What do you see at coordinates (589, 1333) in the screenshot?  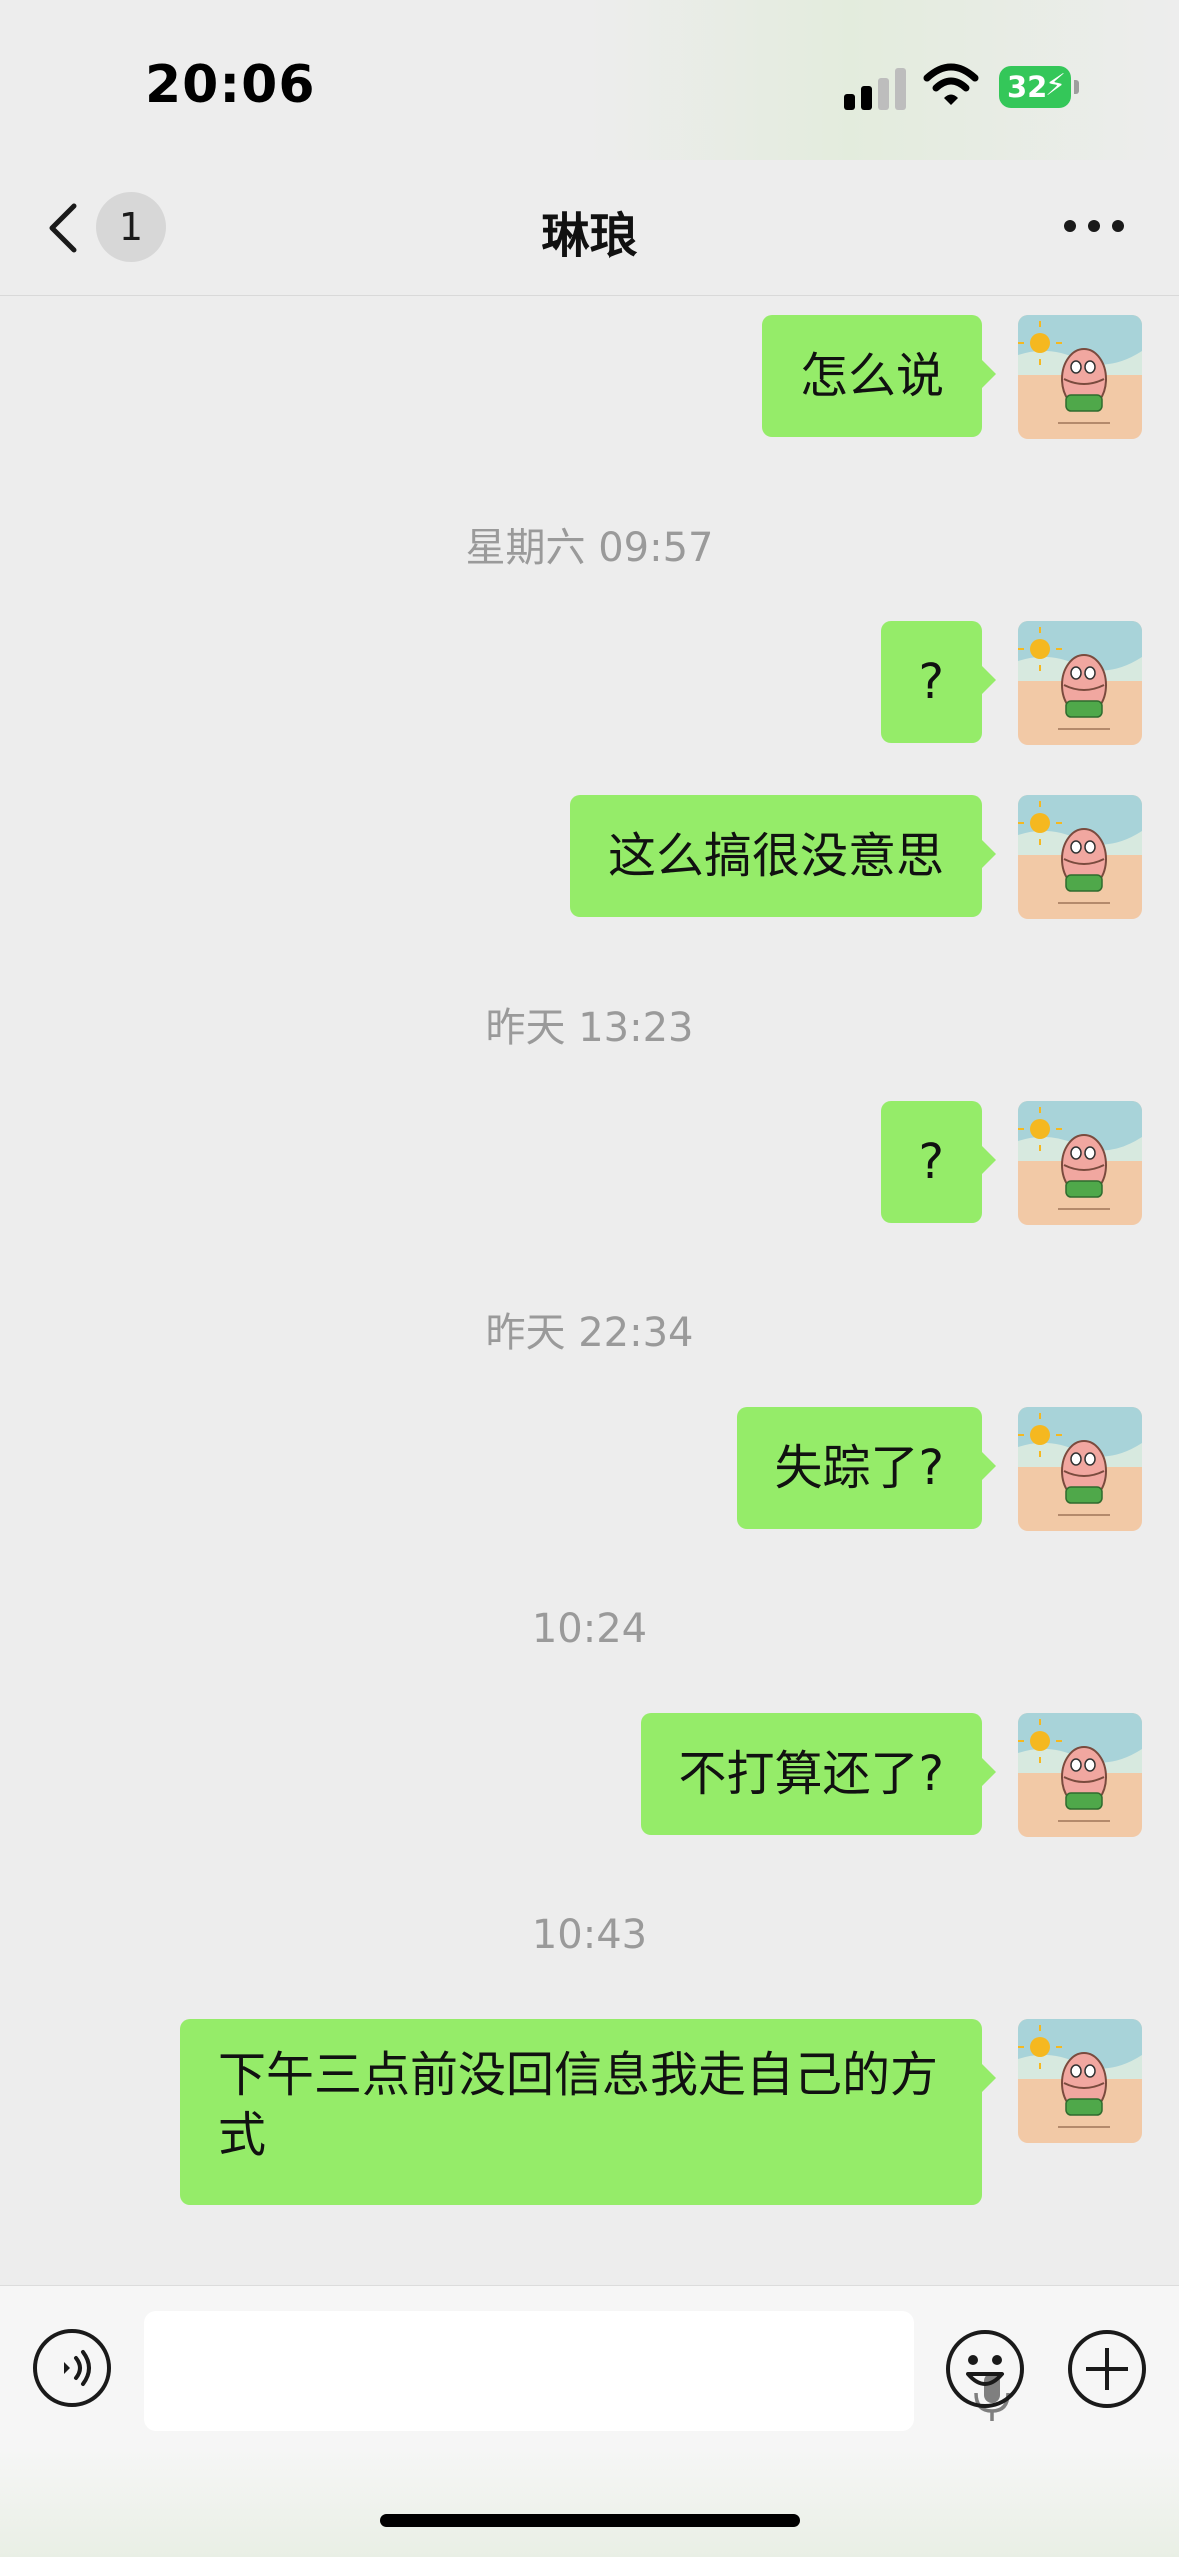 I see `message-timestamp: 昨天 22:34` at bounding box center [589, 1333].